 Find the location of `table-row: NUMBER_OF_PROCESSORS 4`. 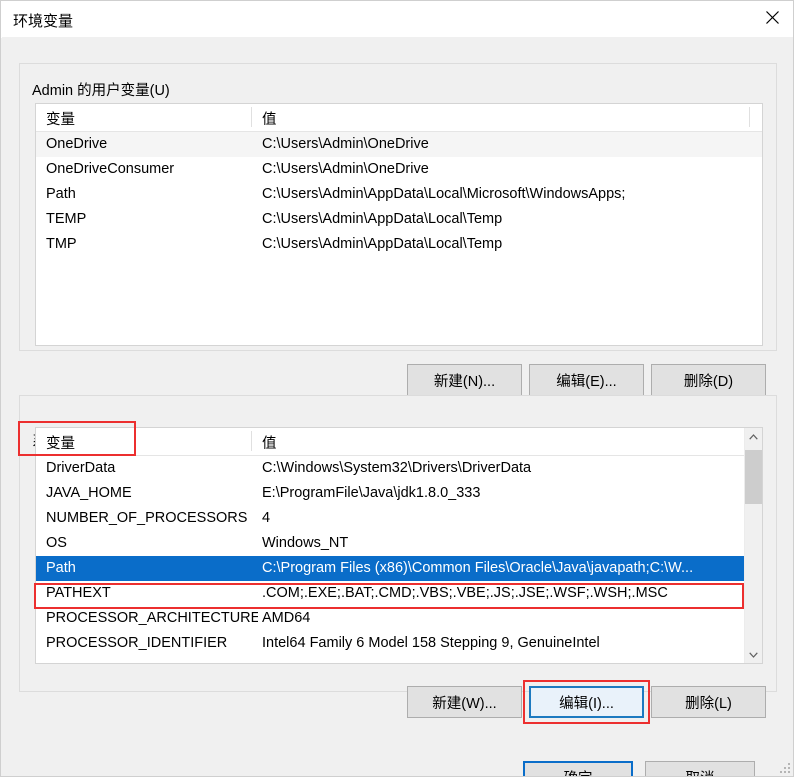

table-row: NUMBER_OF_PROCESSORS 4 is located at coordinates (399, 518).